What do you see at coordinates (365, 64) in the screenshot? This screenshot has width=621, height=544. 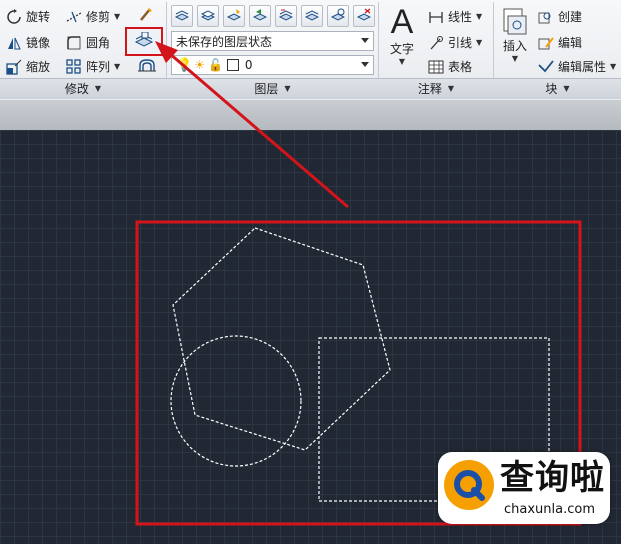 I see `layer-dropdown-arrow-icon` at bounding box center [365, 64].